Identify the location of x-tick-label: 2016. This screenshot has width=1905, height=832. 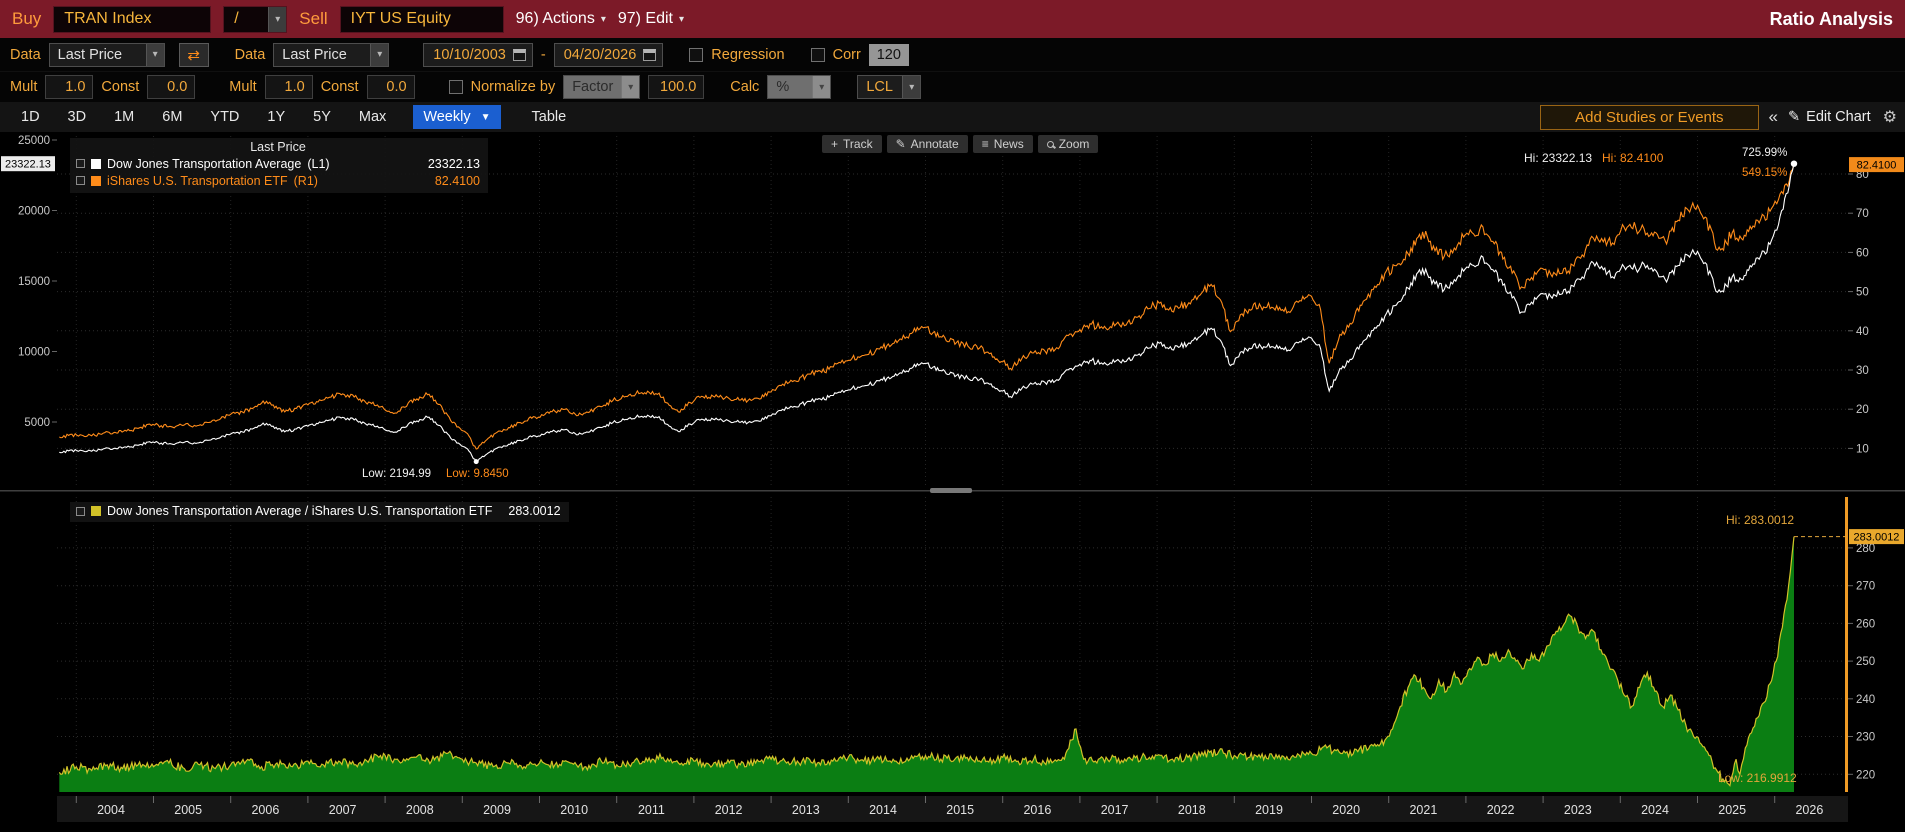
(1037, 810).